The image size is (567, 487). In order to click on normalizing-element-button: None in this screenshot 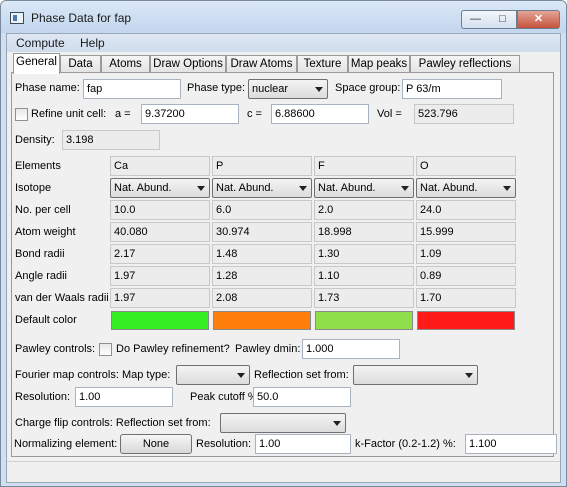, I will do `click(156, 444)`.